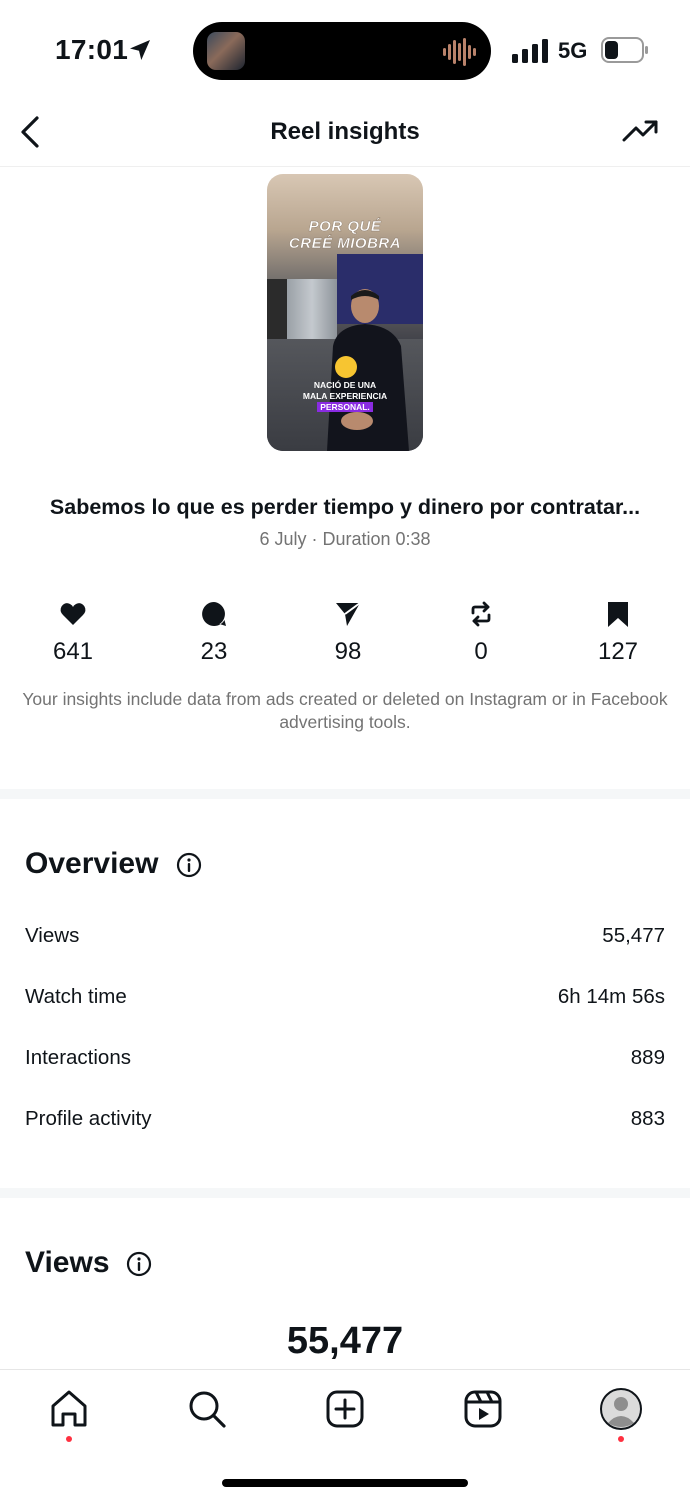 The image size is (690, 1500). I want to click on send-icon, so click(348, 614).